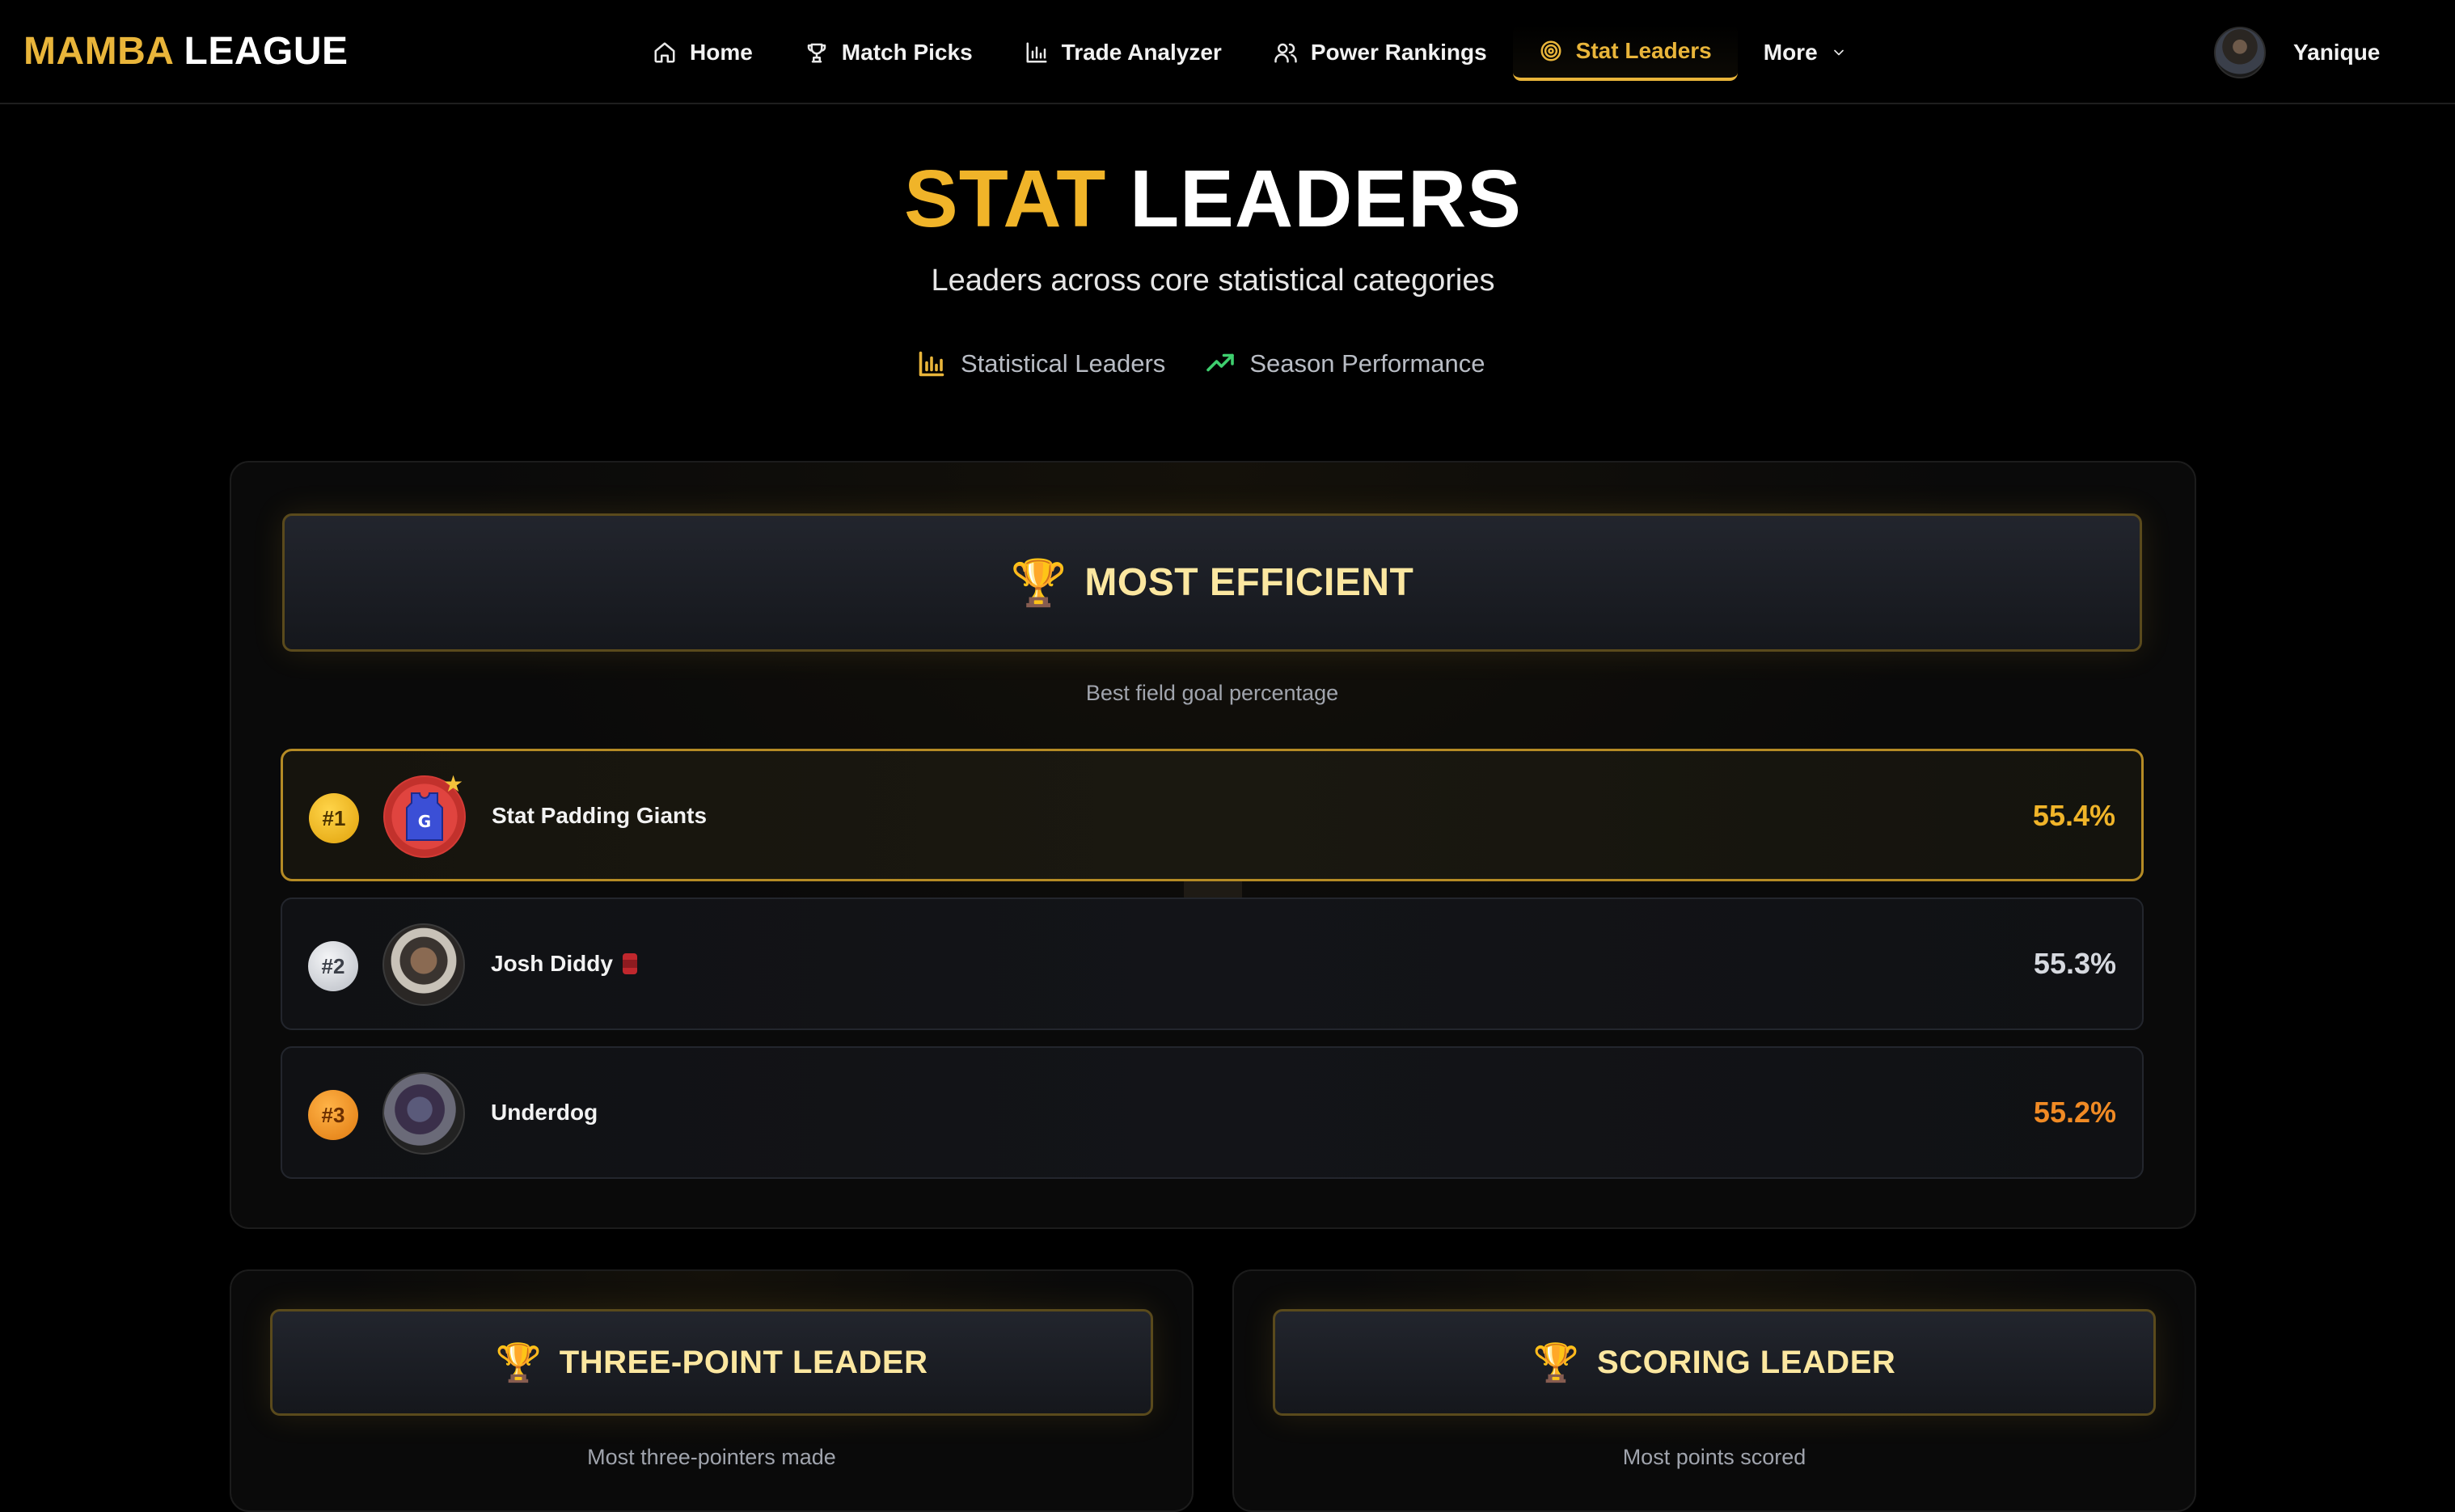 The width and height of the screenshot is (2455, 1512). I want to click on nav-item-label: Match Picks, so click(907, 52).